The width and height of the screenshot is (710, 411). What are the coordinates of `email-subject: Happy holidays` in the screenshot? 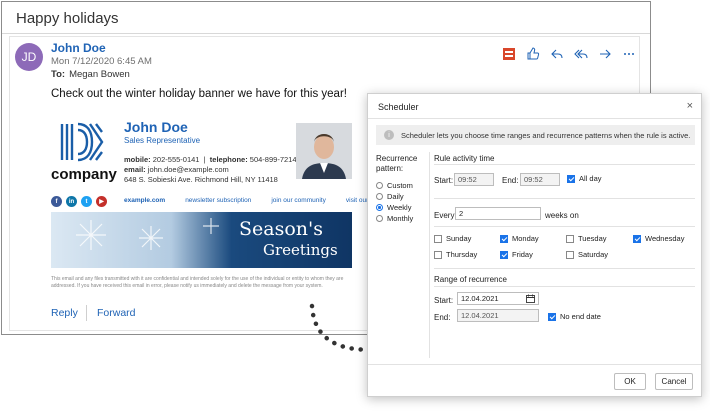 It's located at (67, 18).